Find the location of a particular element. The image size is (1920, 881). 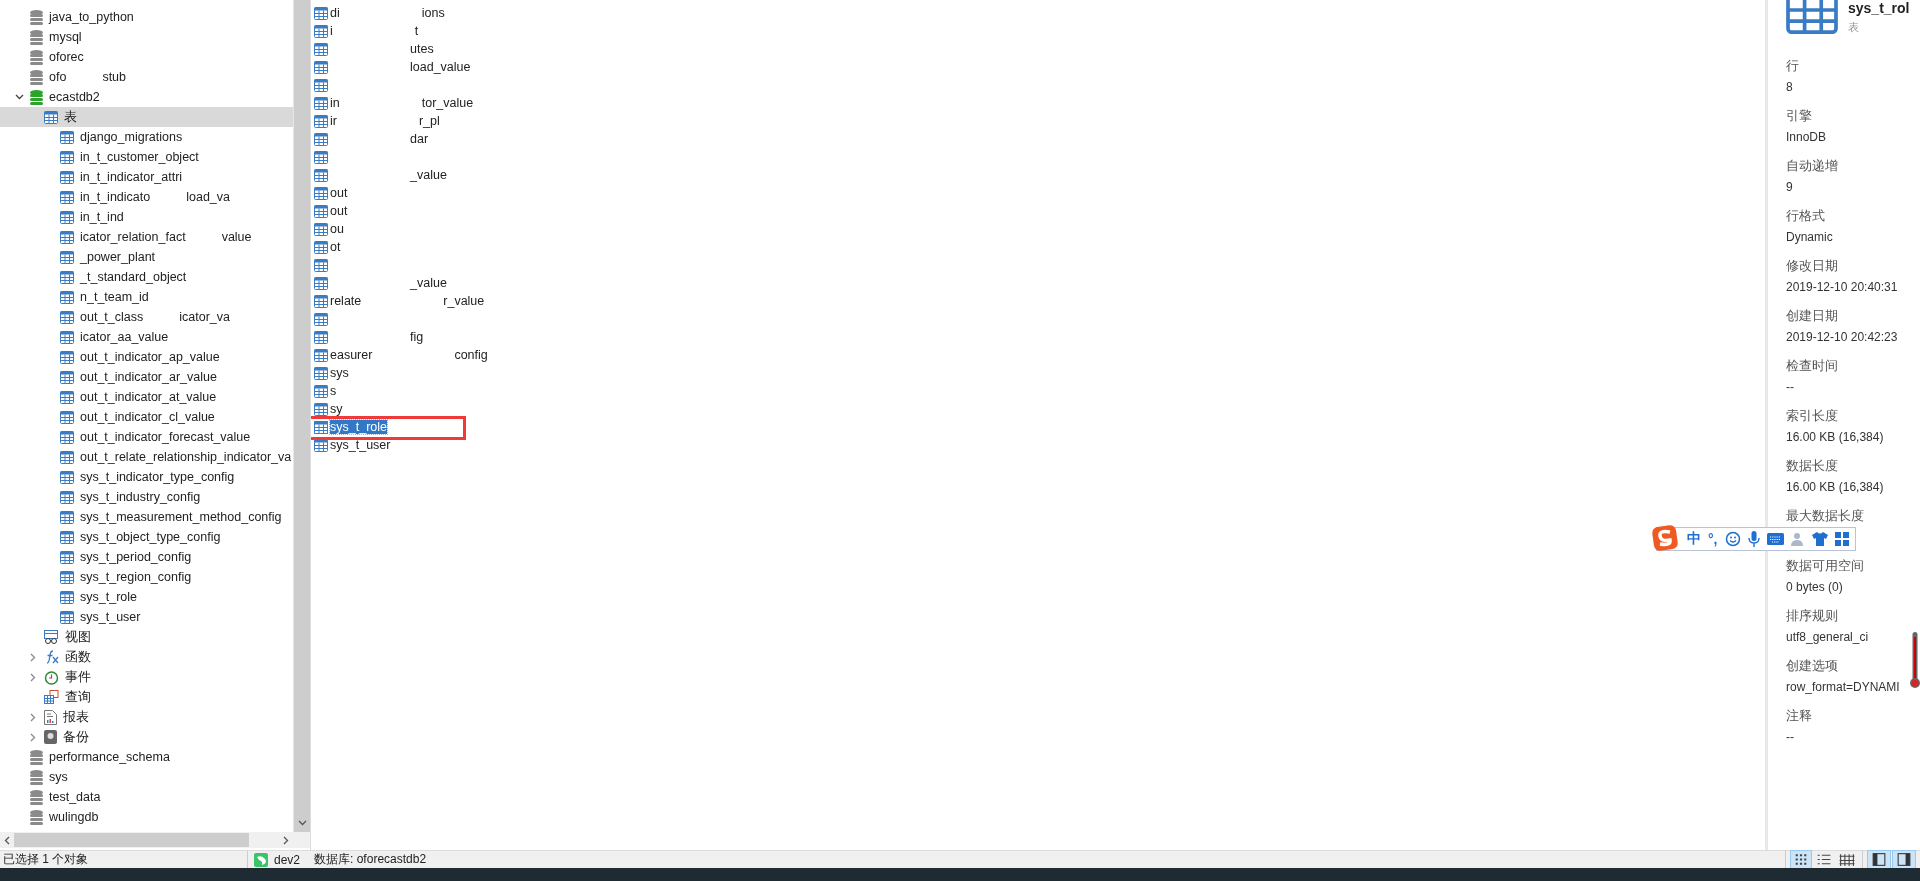

tree-item: n_t_team_id is located at coordinates (146, 297).